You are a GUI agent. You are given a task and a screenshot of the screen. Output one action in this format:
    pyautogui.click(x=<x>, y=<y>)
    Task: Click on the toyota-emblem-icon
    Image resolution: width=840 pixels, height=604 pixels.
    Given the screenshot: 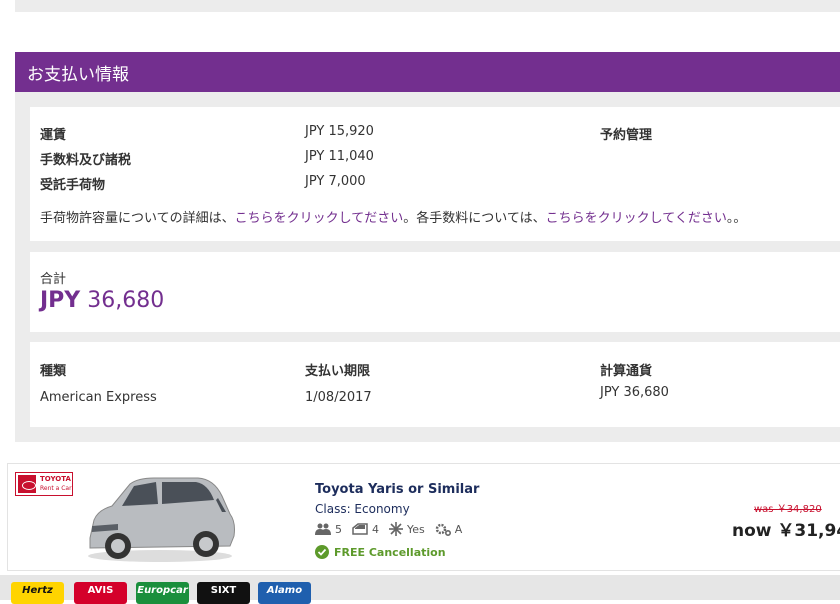 What is the action you would take?
    pyautogui.click(x=27, y=484)
    